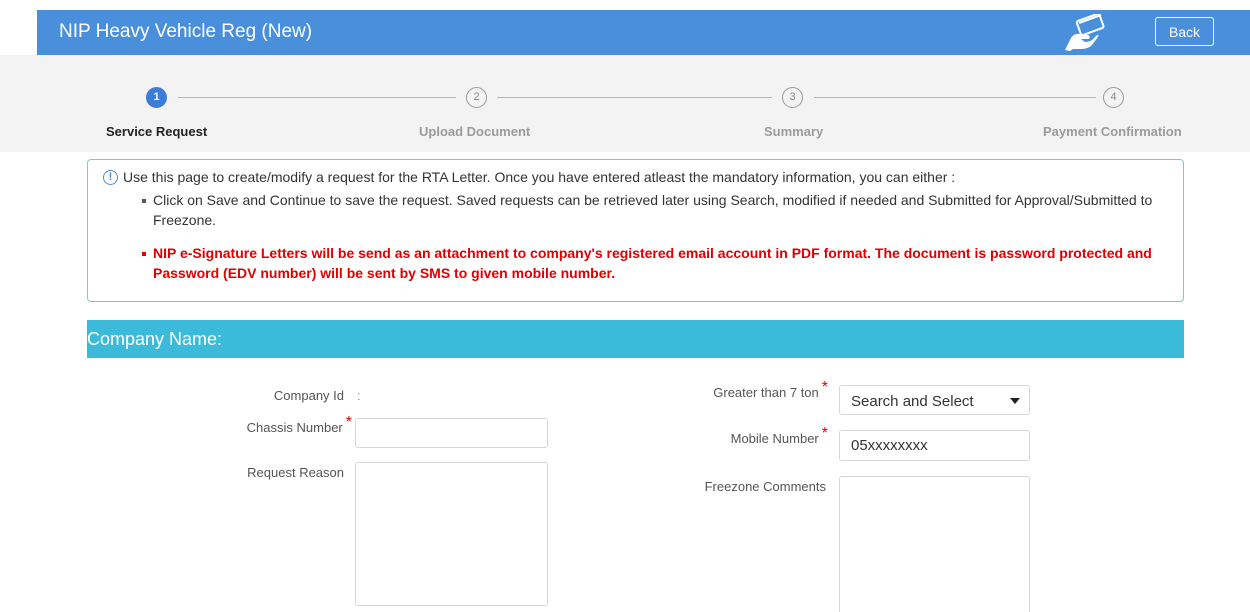 This screenshot has width=1250, height=612. I want to click on mobile-number-input, so click(934, 445).